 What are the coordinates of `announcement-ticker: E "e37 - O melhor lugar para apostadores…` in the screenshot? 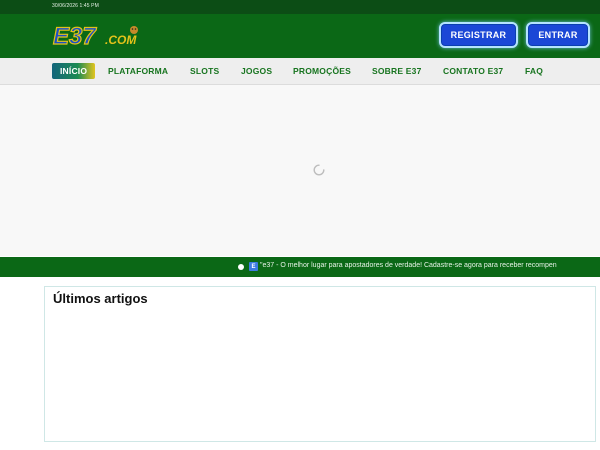 It's located at (300, 267).